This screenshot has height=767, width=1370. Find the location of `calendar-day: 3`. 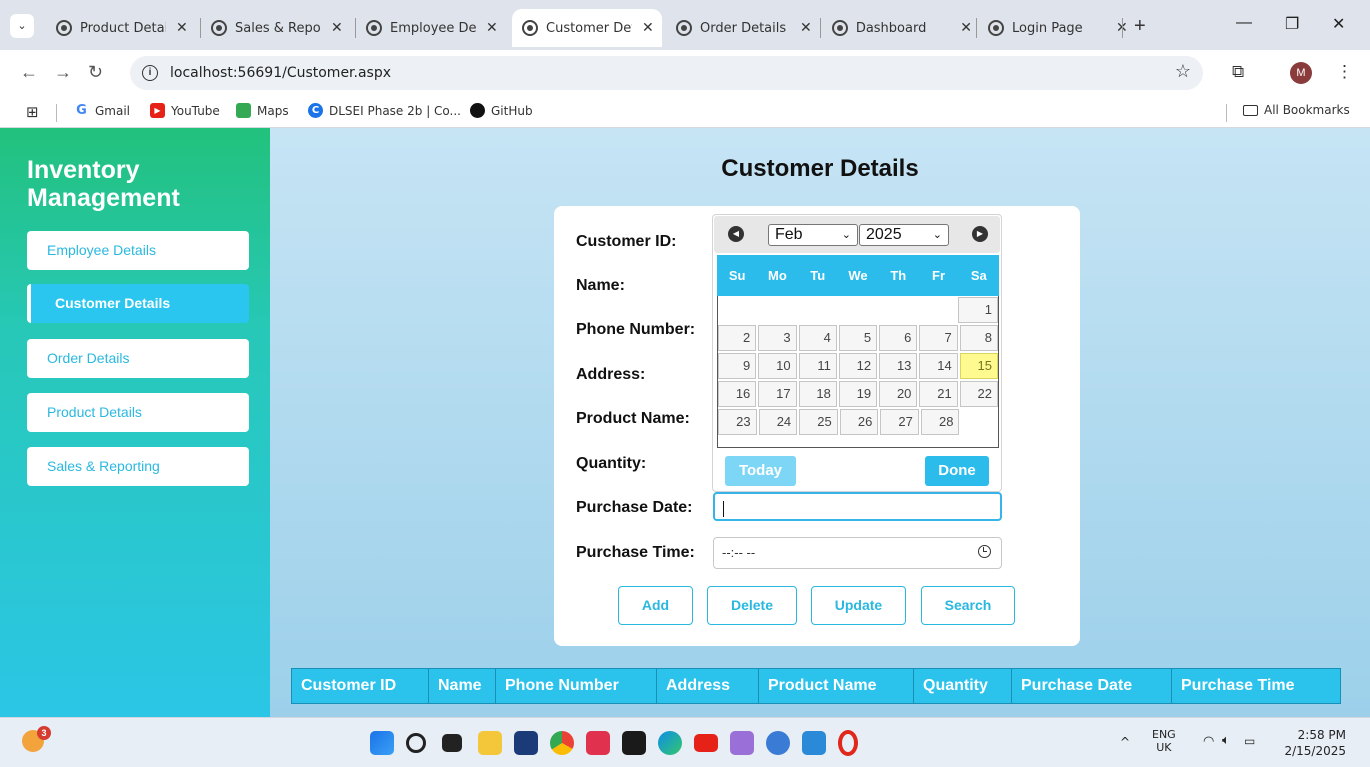

calendar-day: 3 is located at coordinates (777, 338).